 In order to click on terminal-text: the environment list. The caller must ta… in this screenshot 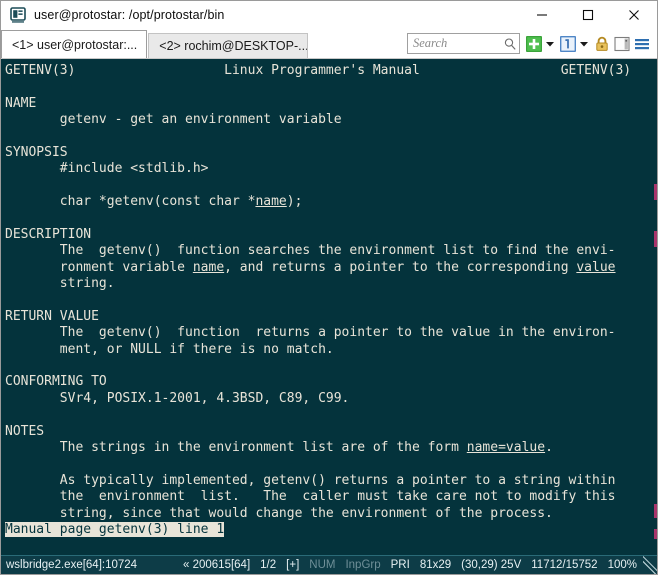, I will do `click(310, 497)`.